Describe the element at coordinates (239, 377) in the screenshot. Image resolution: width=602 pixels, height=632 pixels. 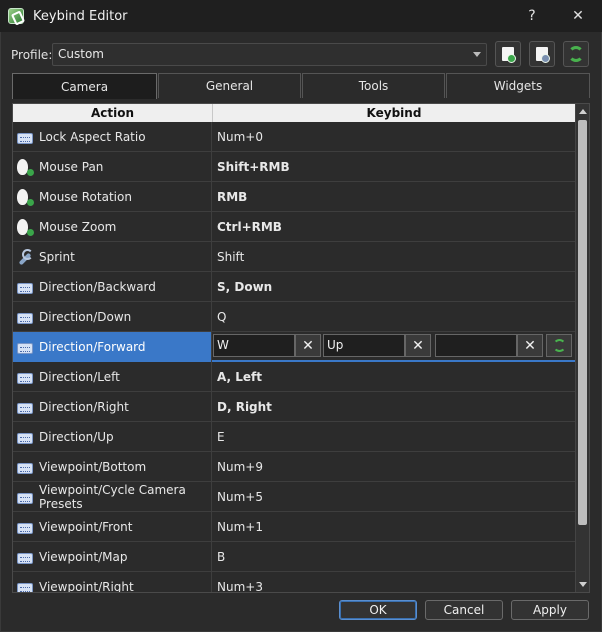
I see `keybind-value: A, Left` at that location.